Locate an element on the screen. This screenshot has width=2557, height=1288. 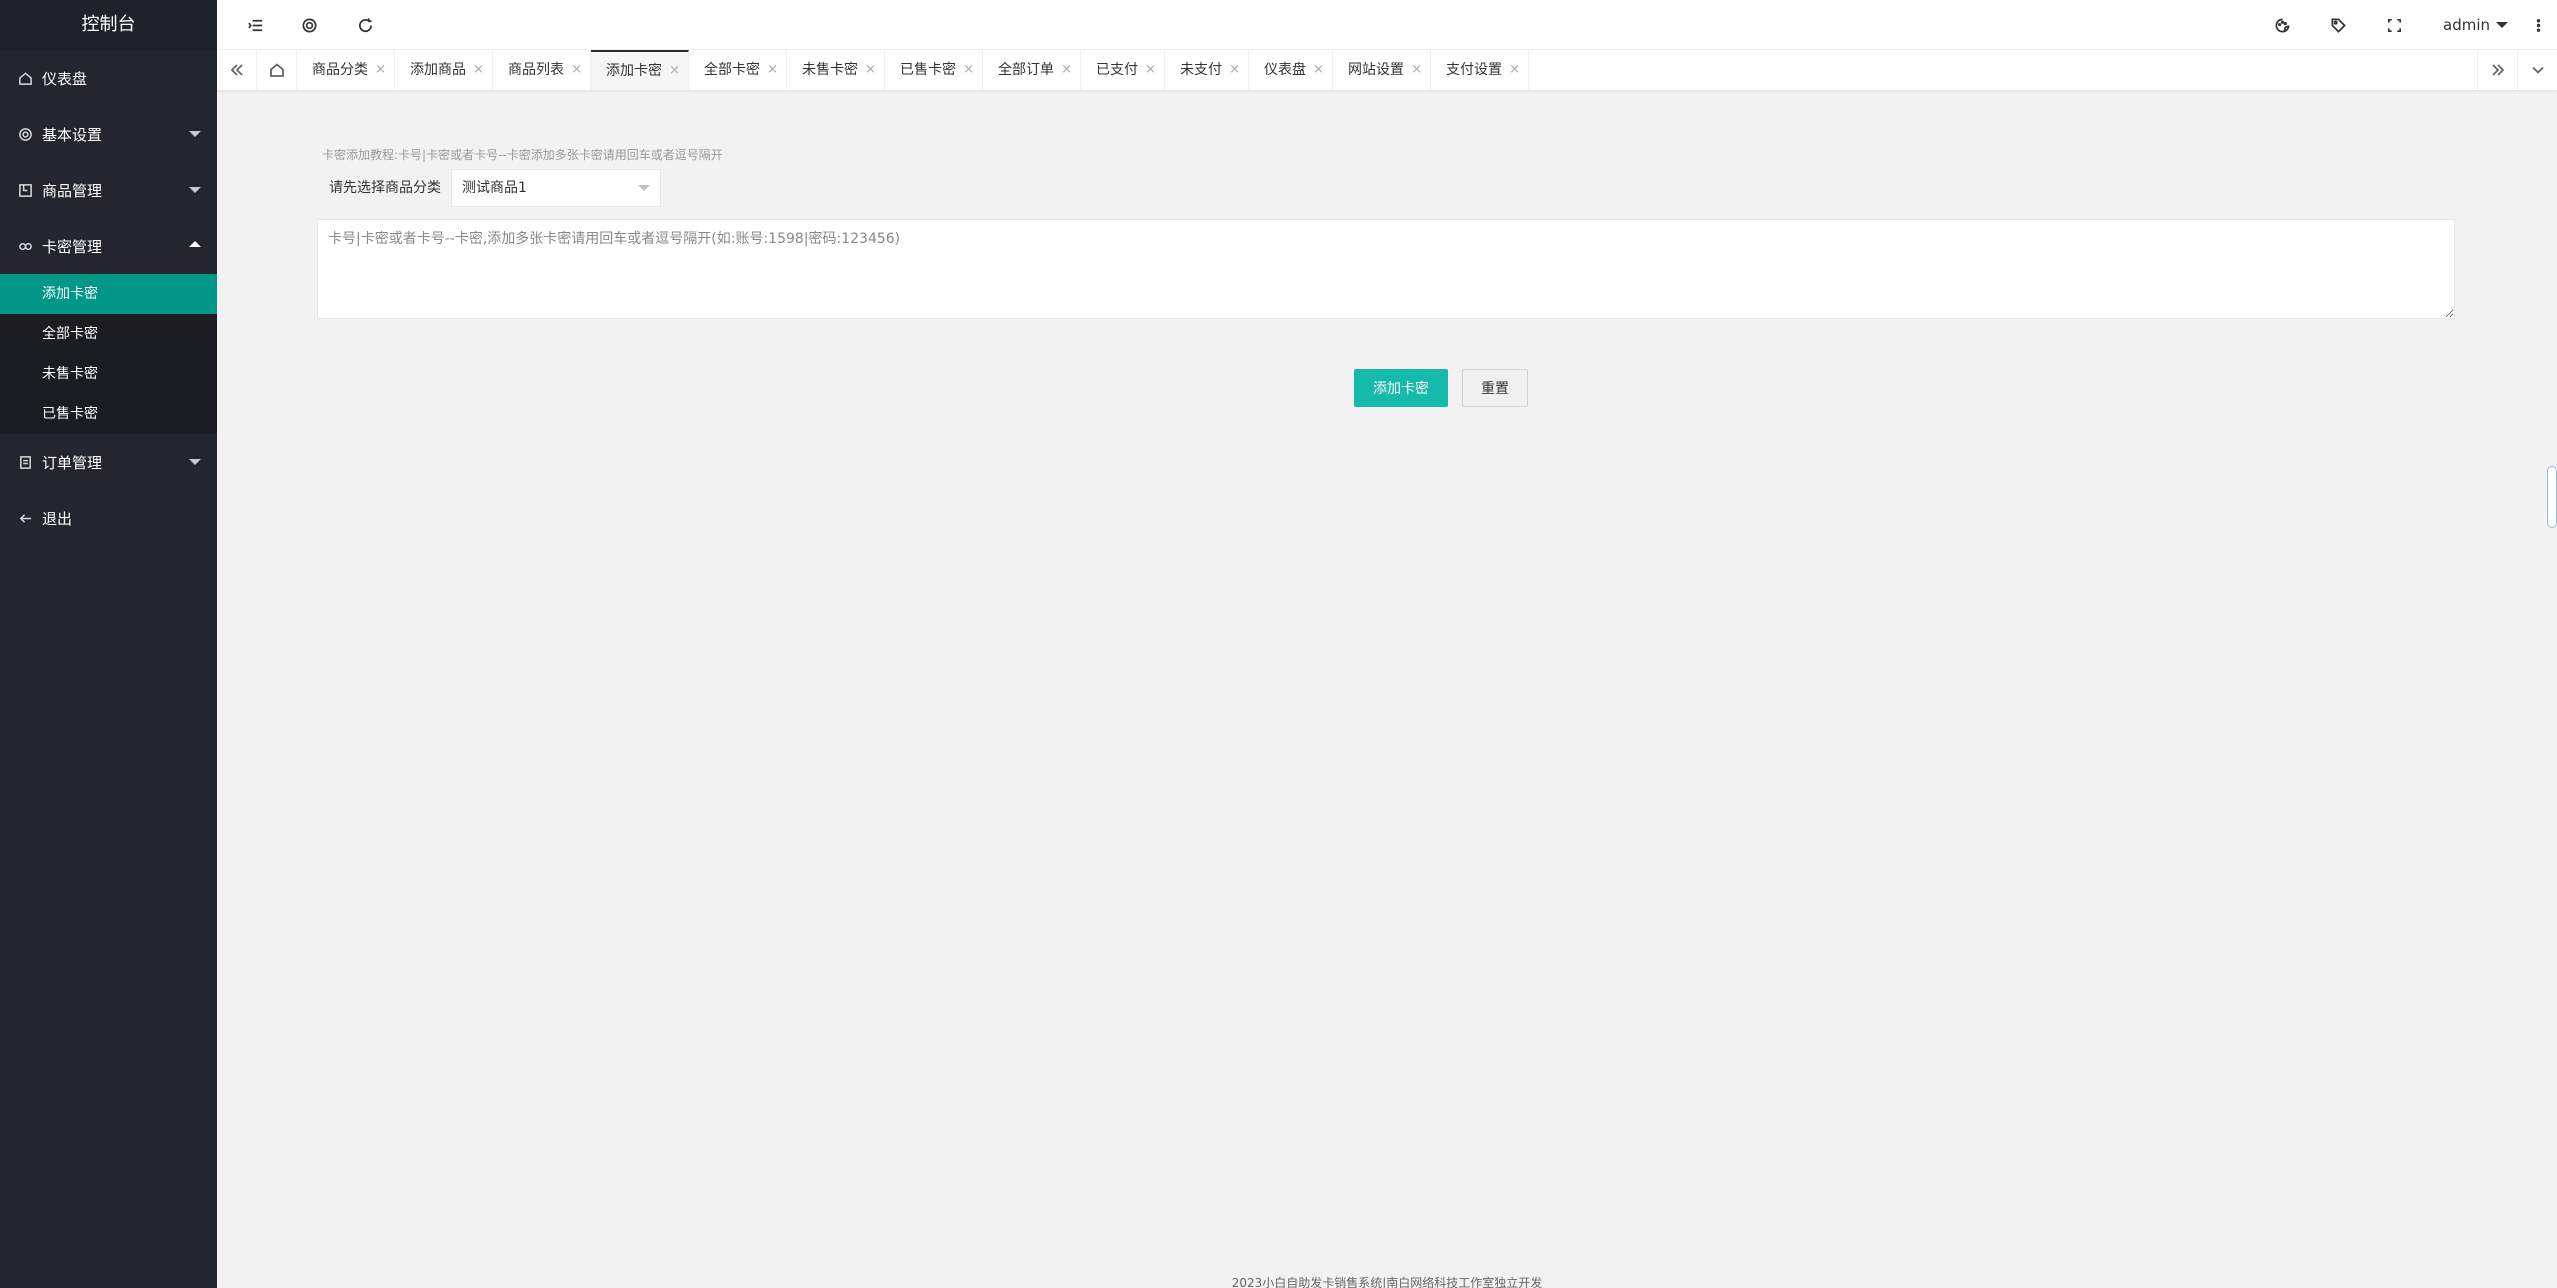
user-menu: admin is located at coordinates (2475, 25).